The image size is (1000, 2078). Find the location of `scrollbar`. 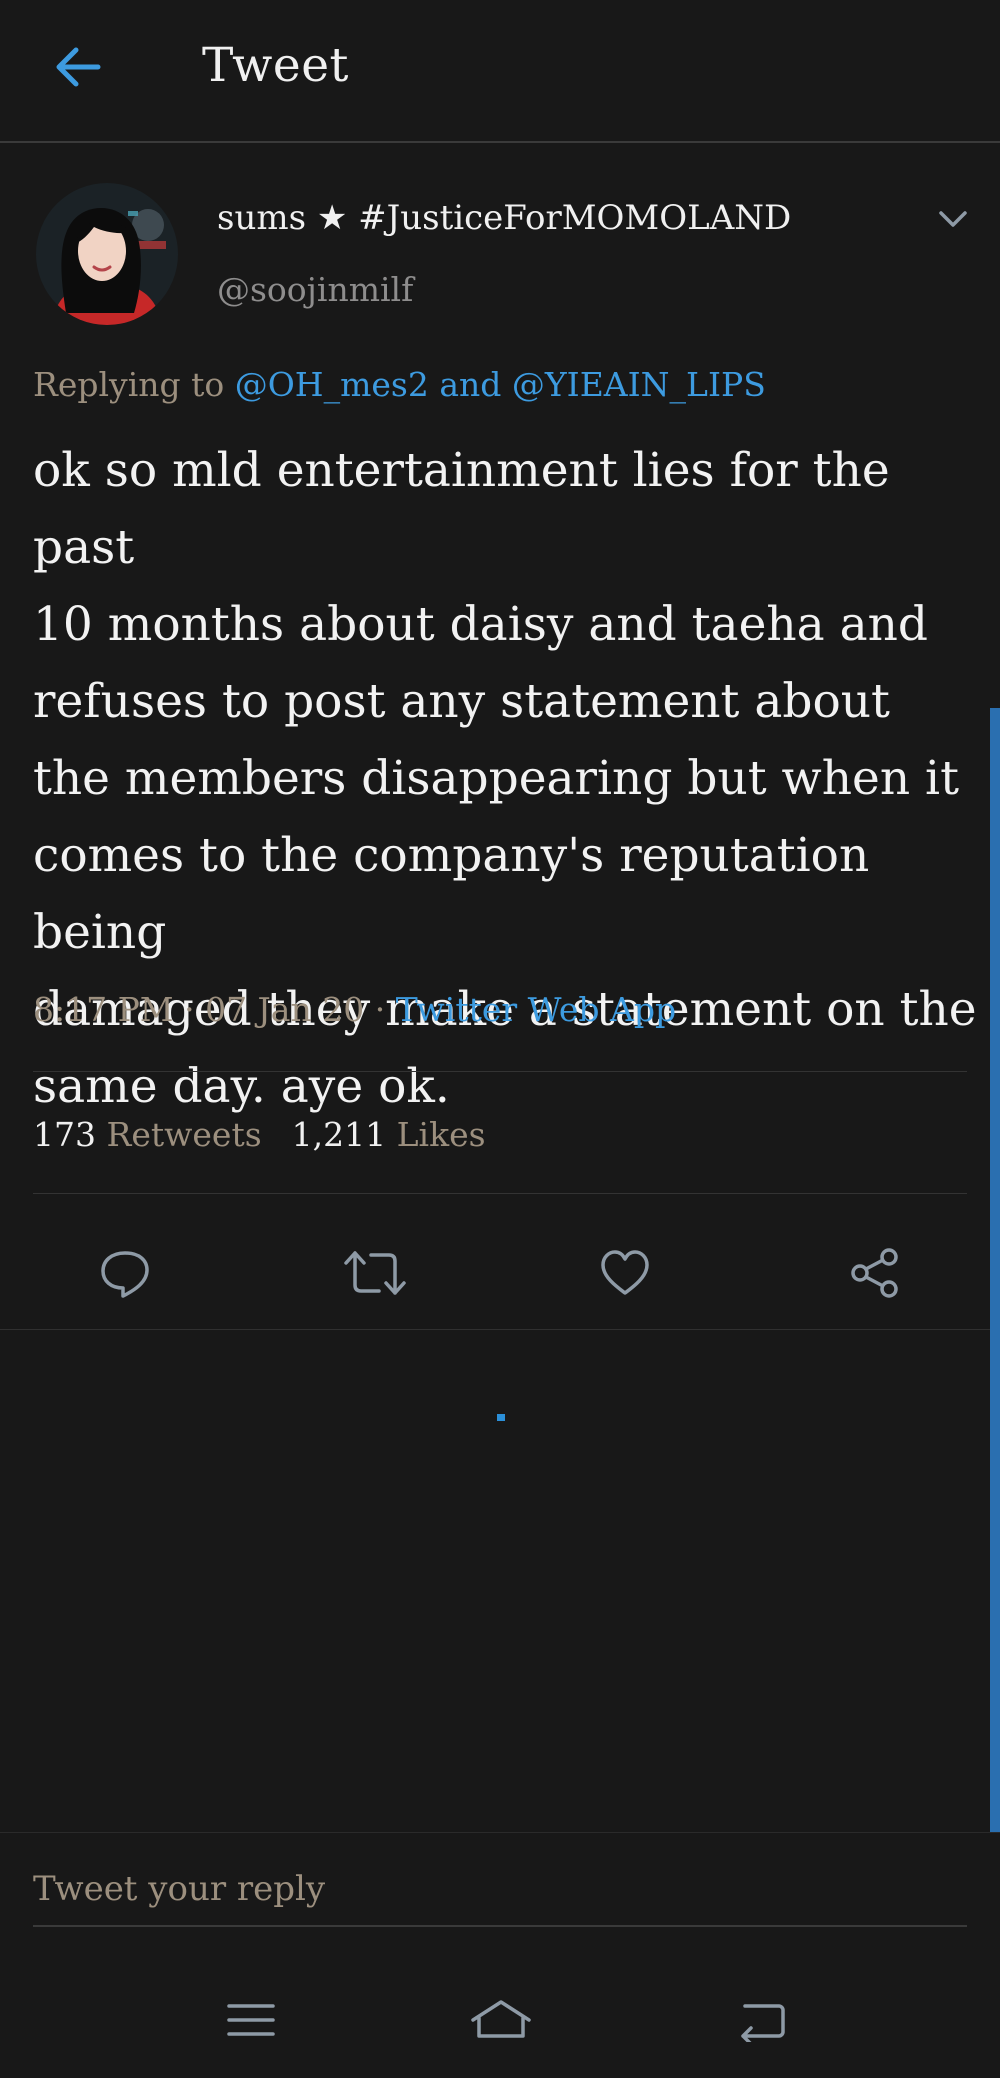

scrollbar is located at coordinates (995, 1270).